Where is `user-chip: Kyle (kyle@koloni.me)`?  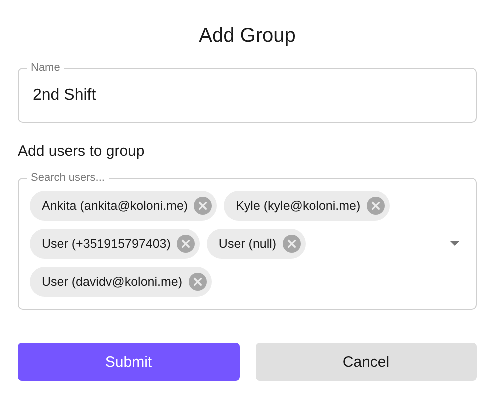 user-chip: Kyle (kyle@koloni.me) is located at coordinates (307, 206).